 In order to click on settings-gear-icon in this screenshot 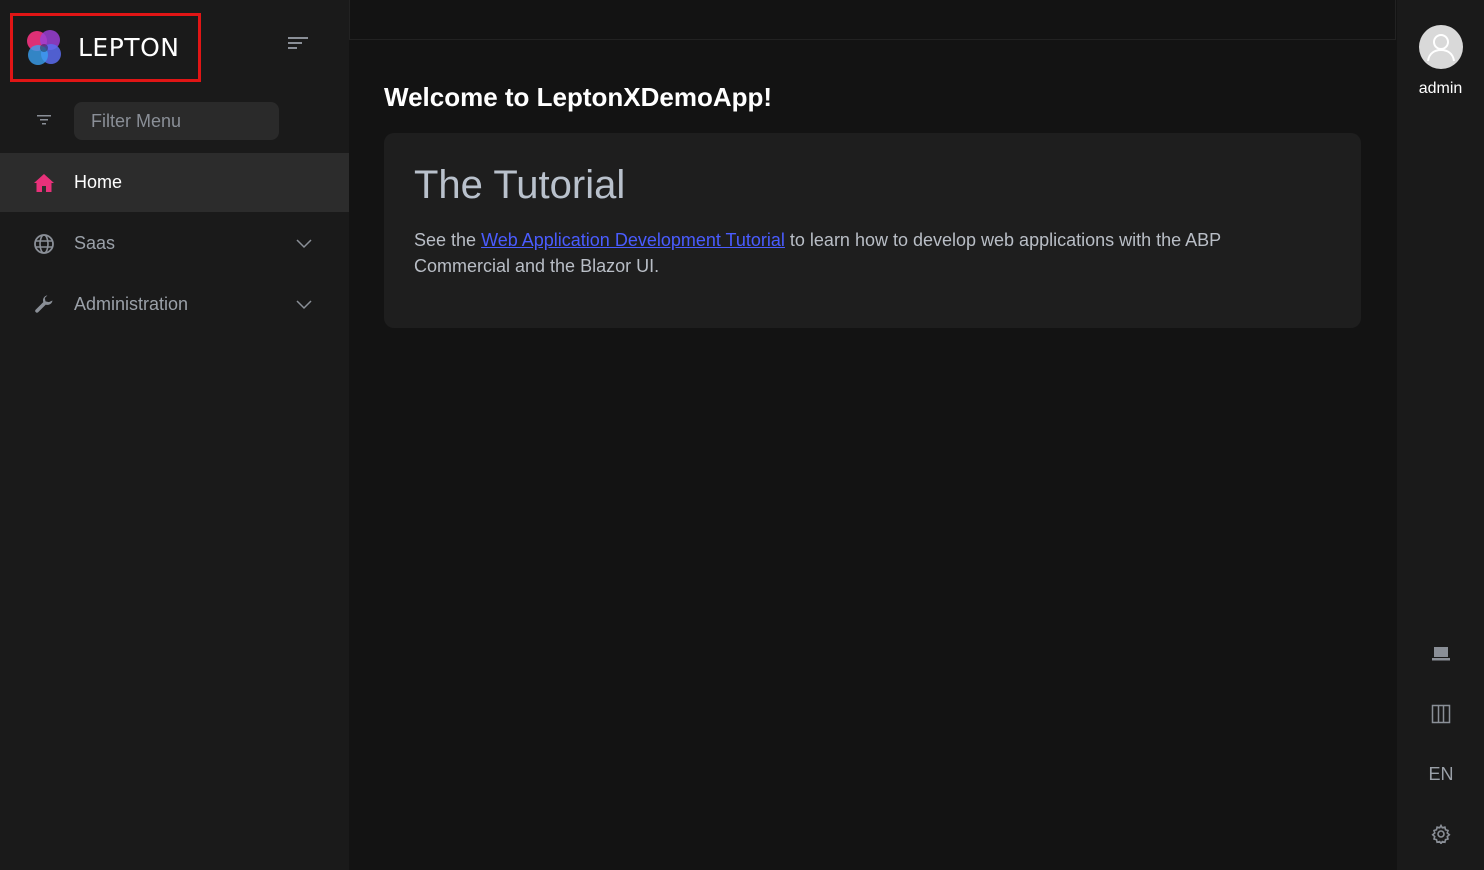, I will do `click(1441, 834)`.